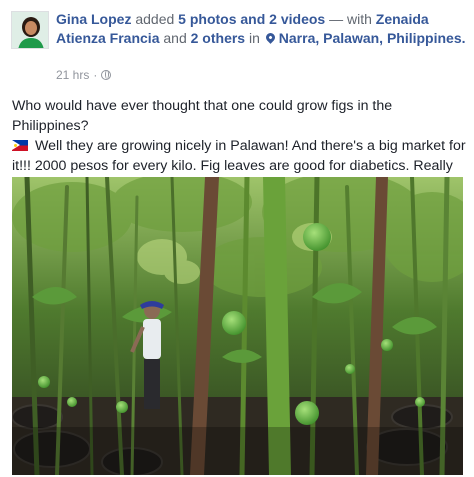 The width and height of the screenshot is (474, 477). I want to click on timestamp-link: 21 hrs, so click(72, 75).